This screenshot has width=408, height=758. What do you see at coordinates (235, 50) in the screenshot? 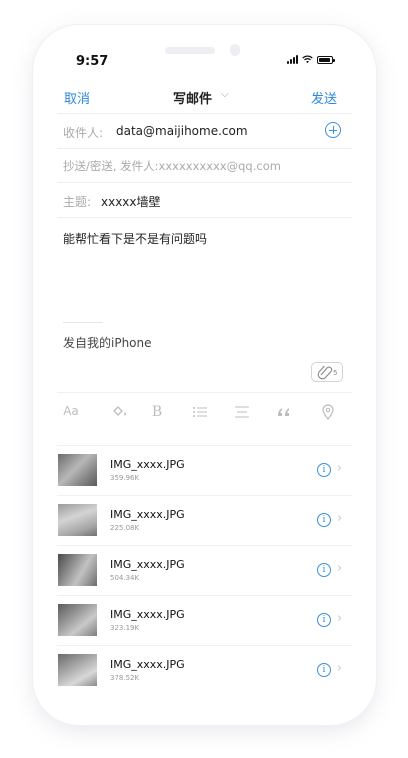
I see `camera` at bounding box center [235, 50].